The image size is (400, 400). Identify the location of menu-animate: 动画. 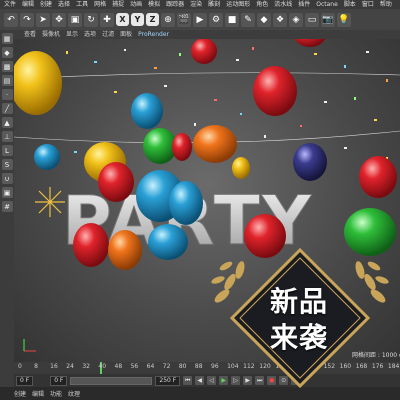
(136, 4).